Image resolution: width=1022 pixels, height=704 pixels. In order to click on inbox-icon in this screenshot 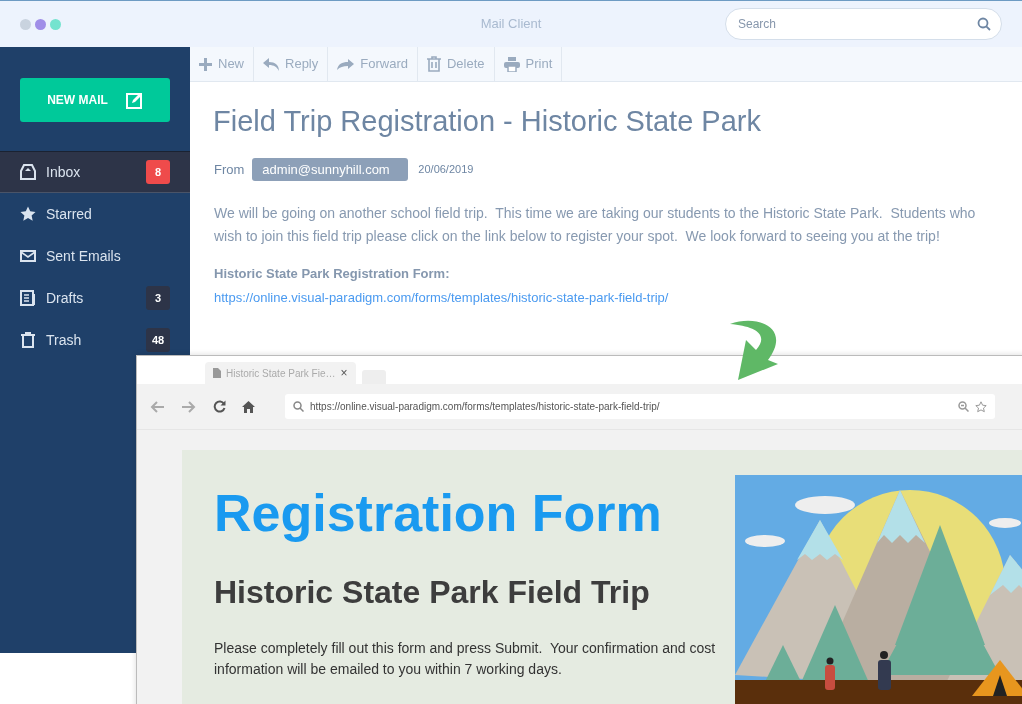, I will do `click(28, 172)`.